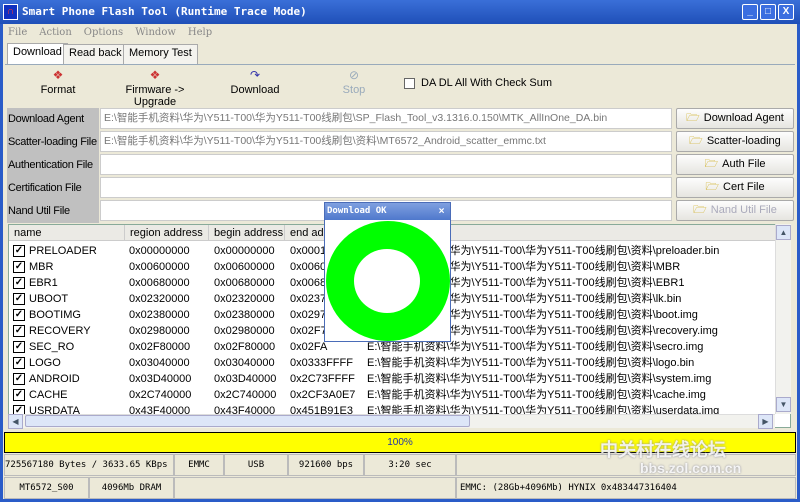 Image resolution: width=800 pixels, height=502 pixels. What do you see at coordinates (67, 233) in the screenshot?
I see `column-header-name: name` at bounding box center [67, 233].